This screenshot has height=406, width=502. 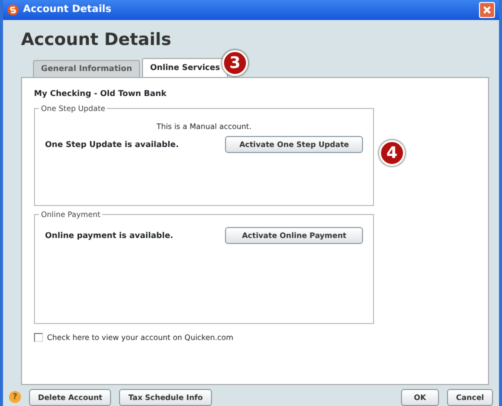 What do you see at coordinates (101, 94) in the screenshot?
I see `account-name: My Checking - Old Town Bank` at bounding box center [101, 94].